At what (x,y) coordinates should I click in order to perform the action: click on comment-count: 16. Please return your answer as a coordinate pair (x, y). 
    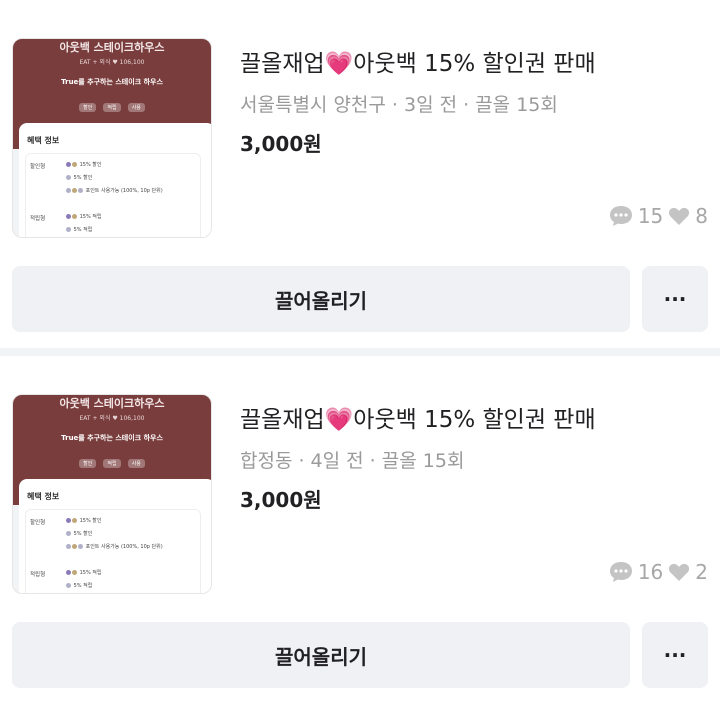
    Looking at the image, I should click on (650, 572).